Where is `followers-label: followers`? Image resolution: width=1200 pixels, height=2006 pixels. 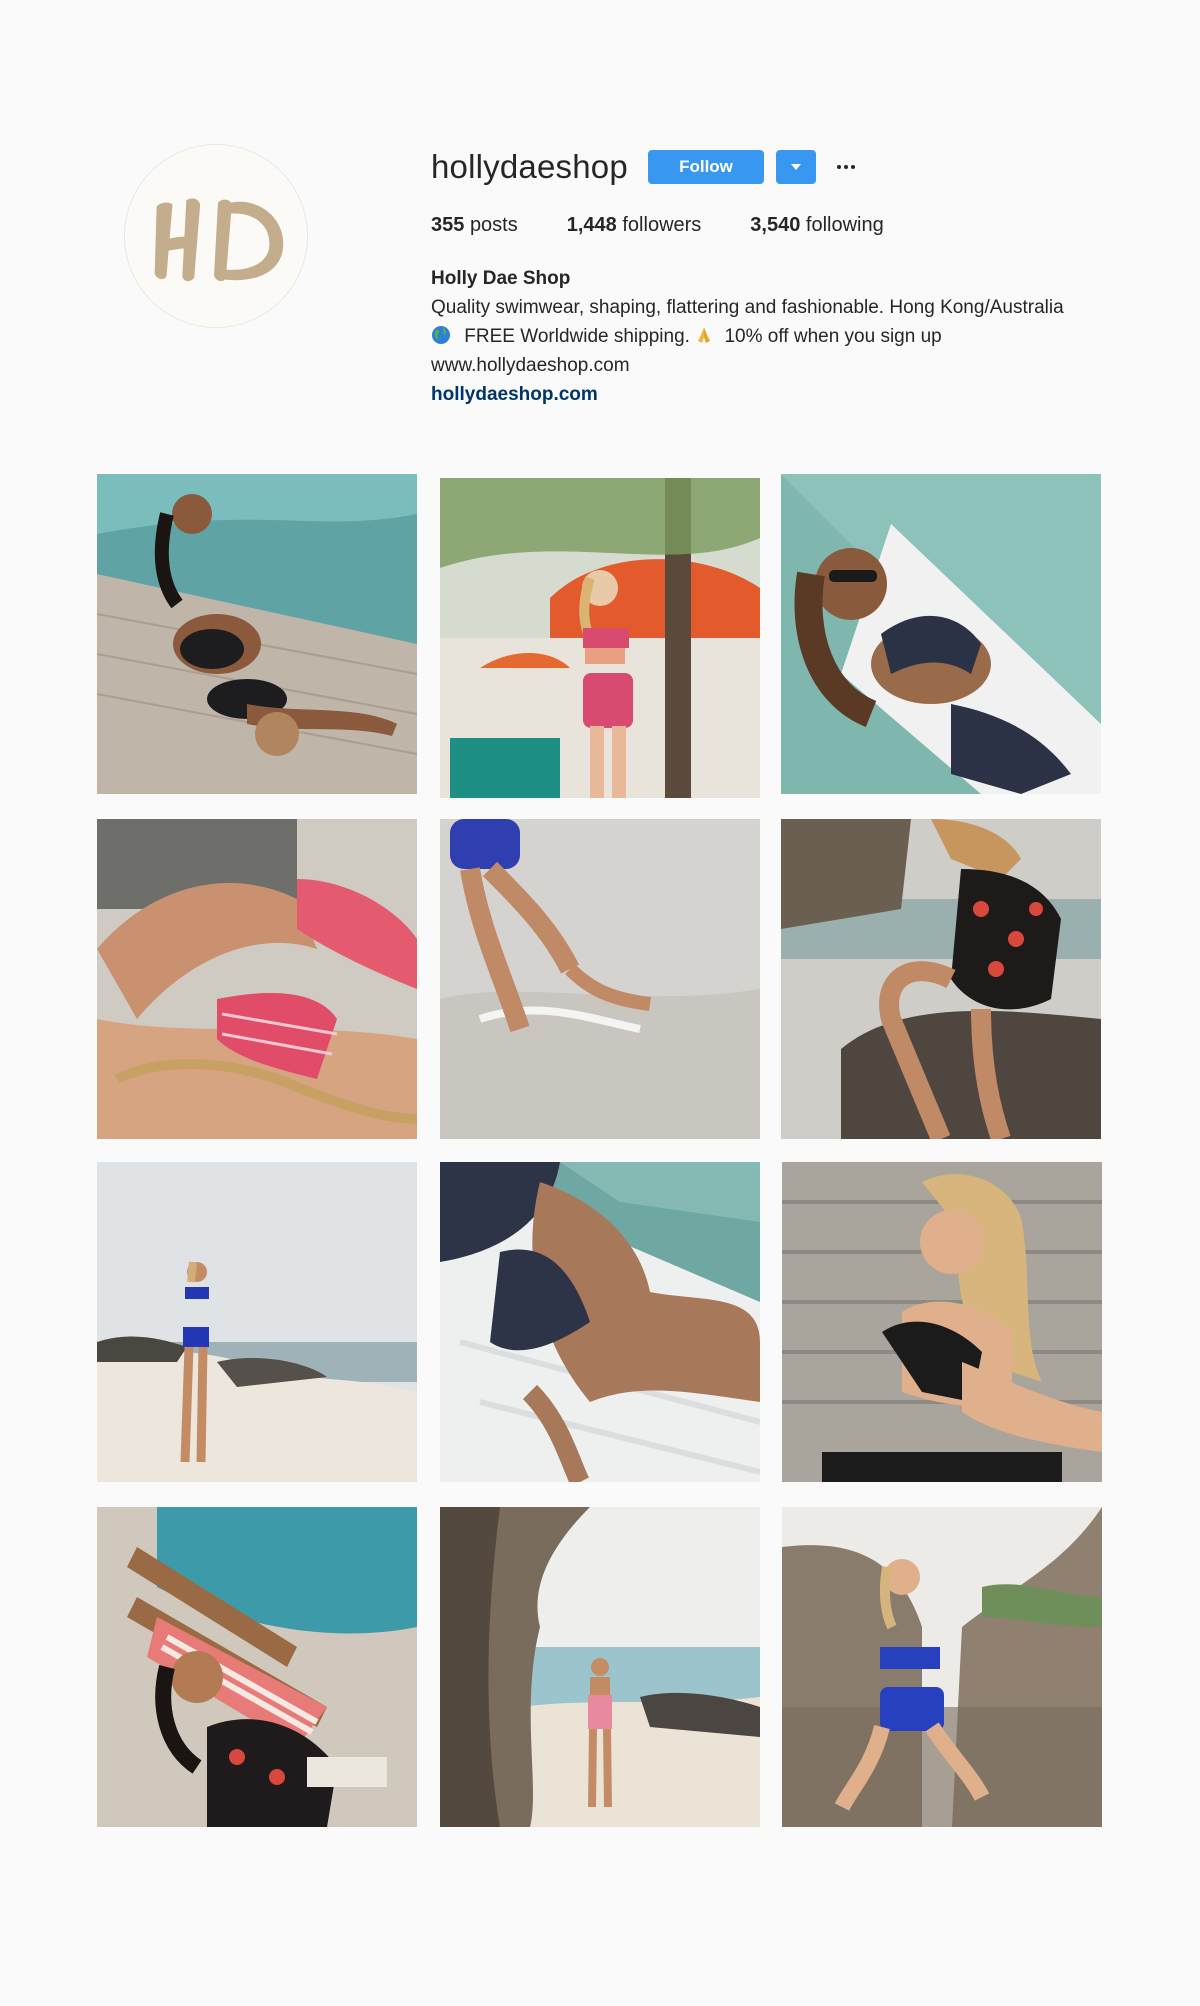 followers-label: followers is located at coordinates (662, 225).